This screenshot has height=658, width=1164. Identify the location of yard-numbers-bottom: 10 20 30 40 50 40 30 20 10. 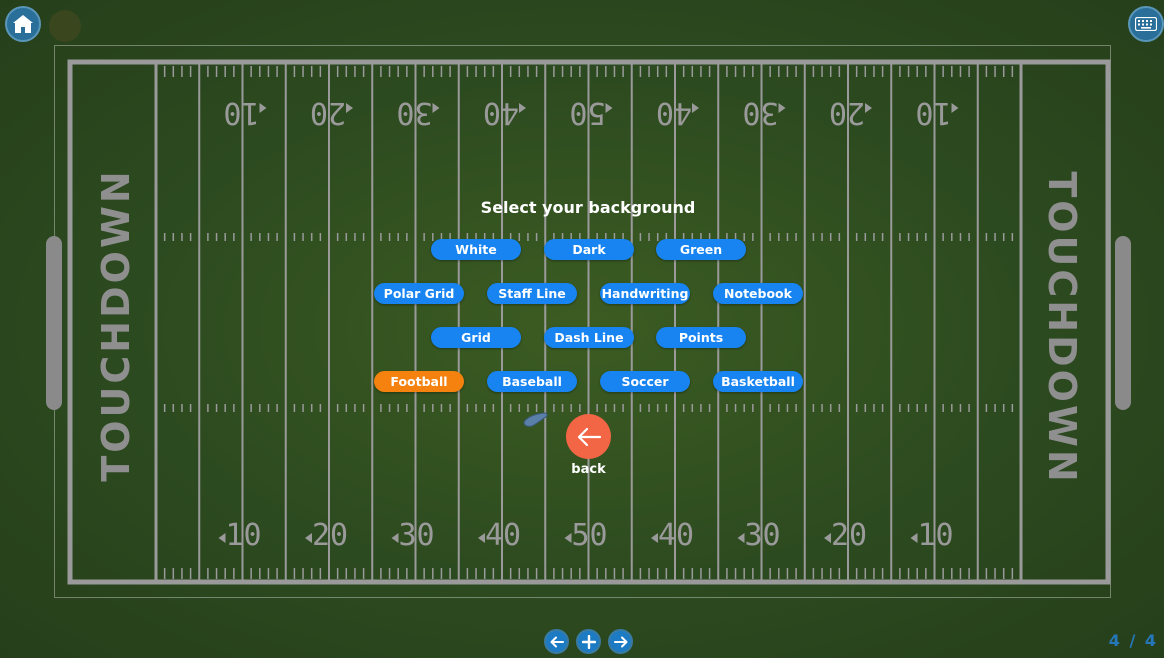
(586, 535).